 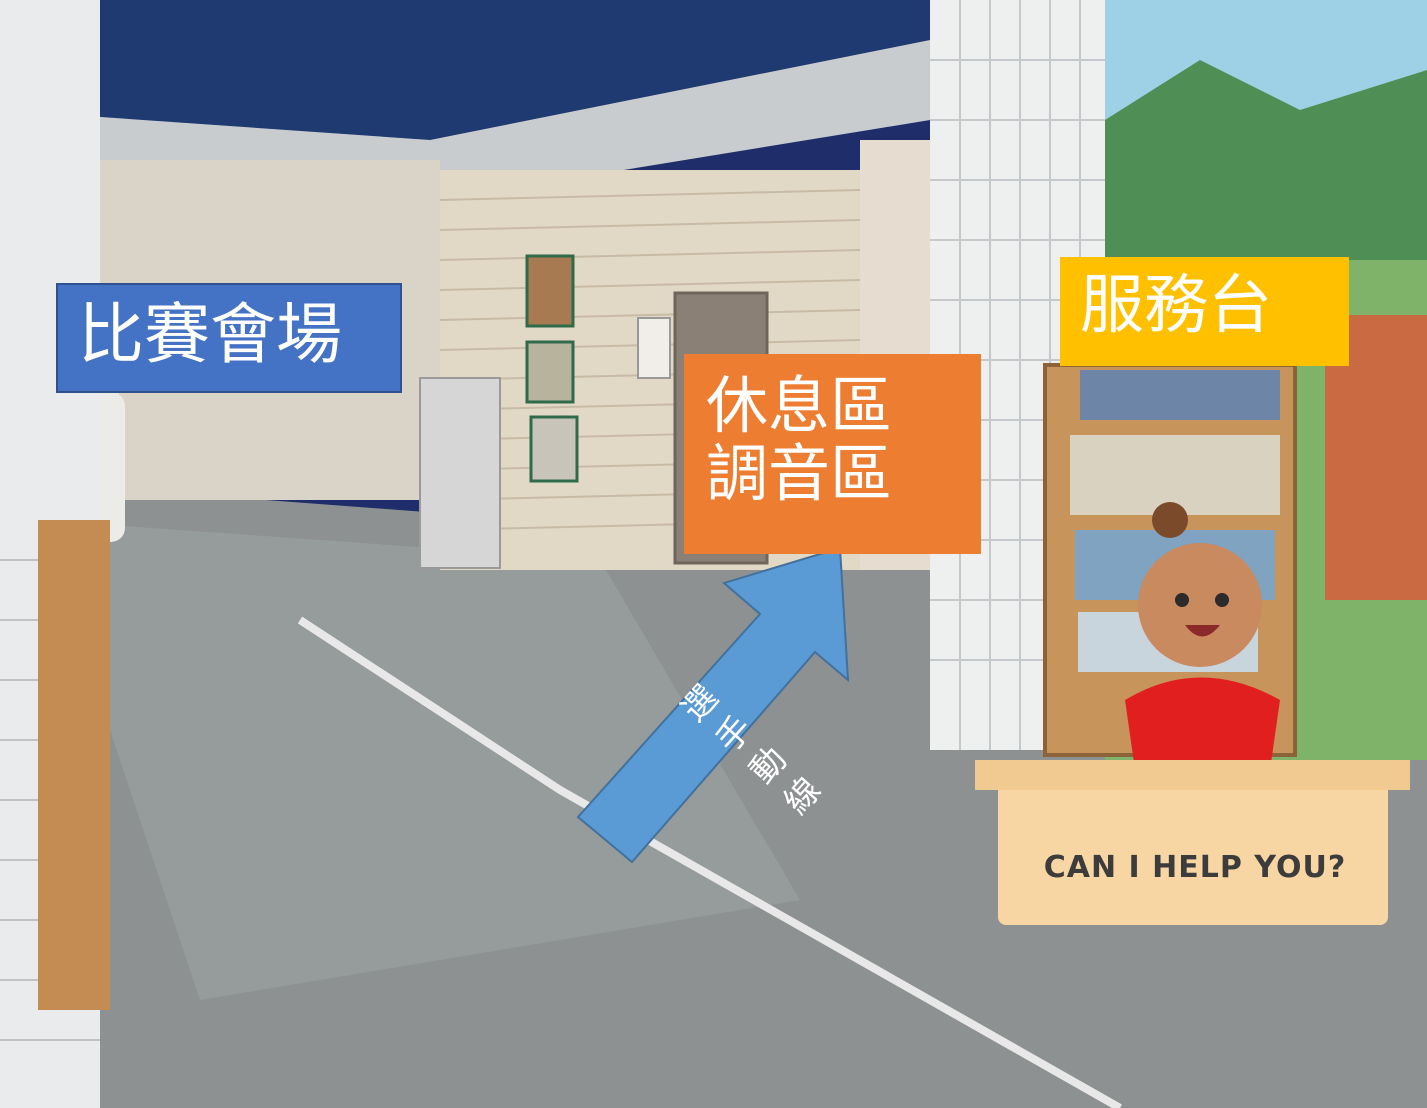 What do you see at coordinates (74, 765) in the screenshot?
I see `wooden-rail` at bounding box center [74, 765].